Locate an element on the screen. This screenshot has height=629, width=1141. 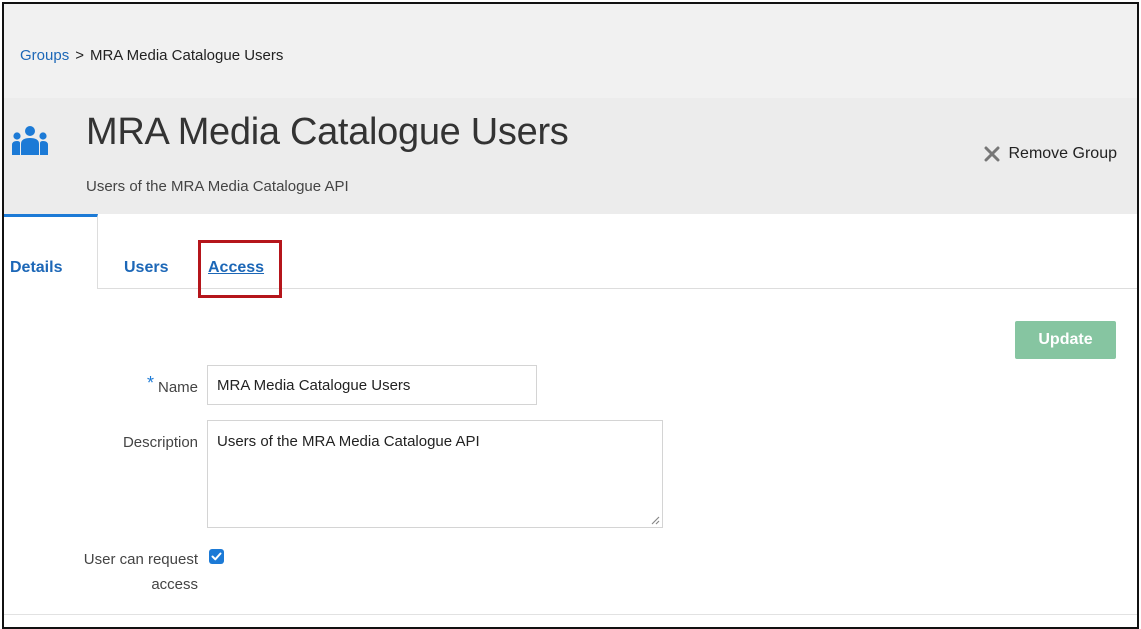
resize-grip-icon is located at coordinates (655, 520).